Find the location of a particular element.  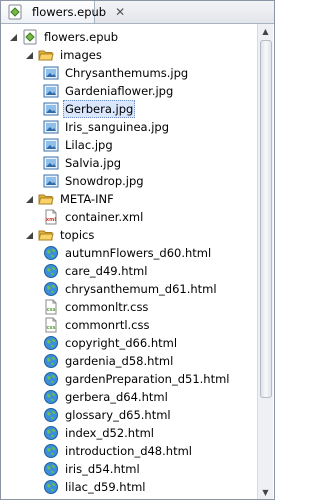

tree-file-item: gardenia_d58.html is located at coordinates (109, 361).